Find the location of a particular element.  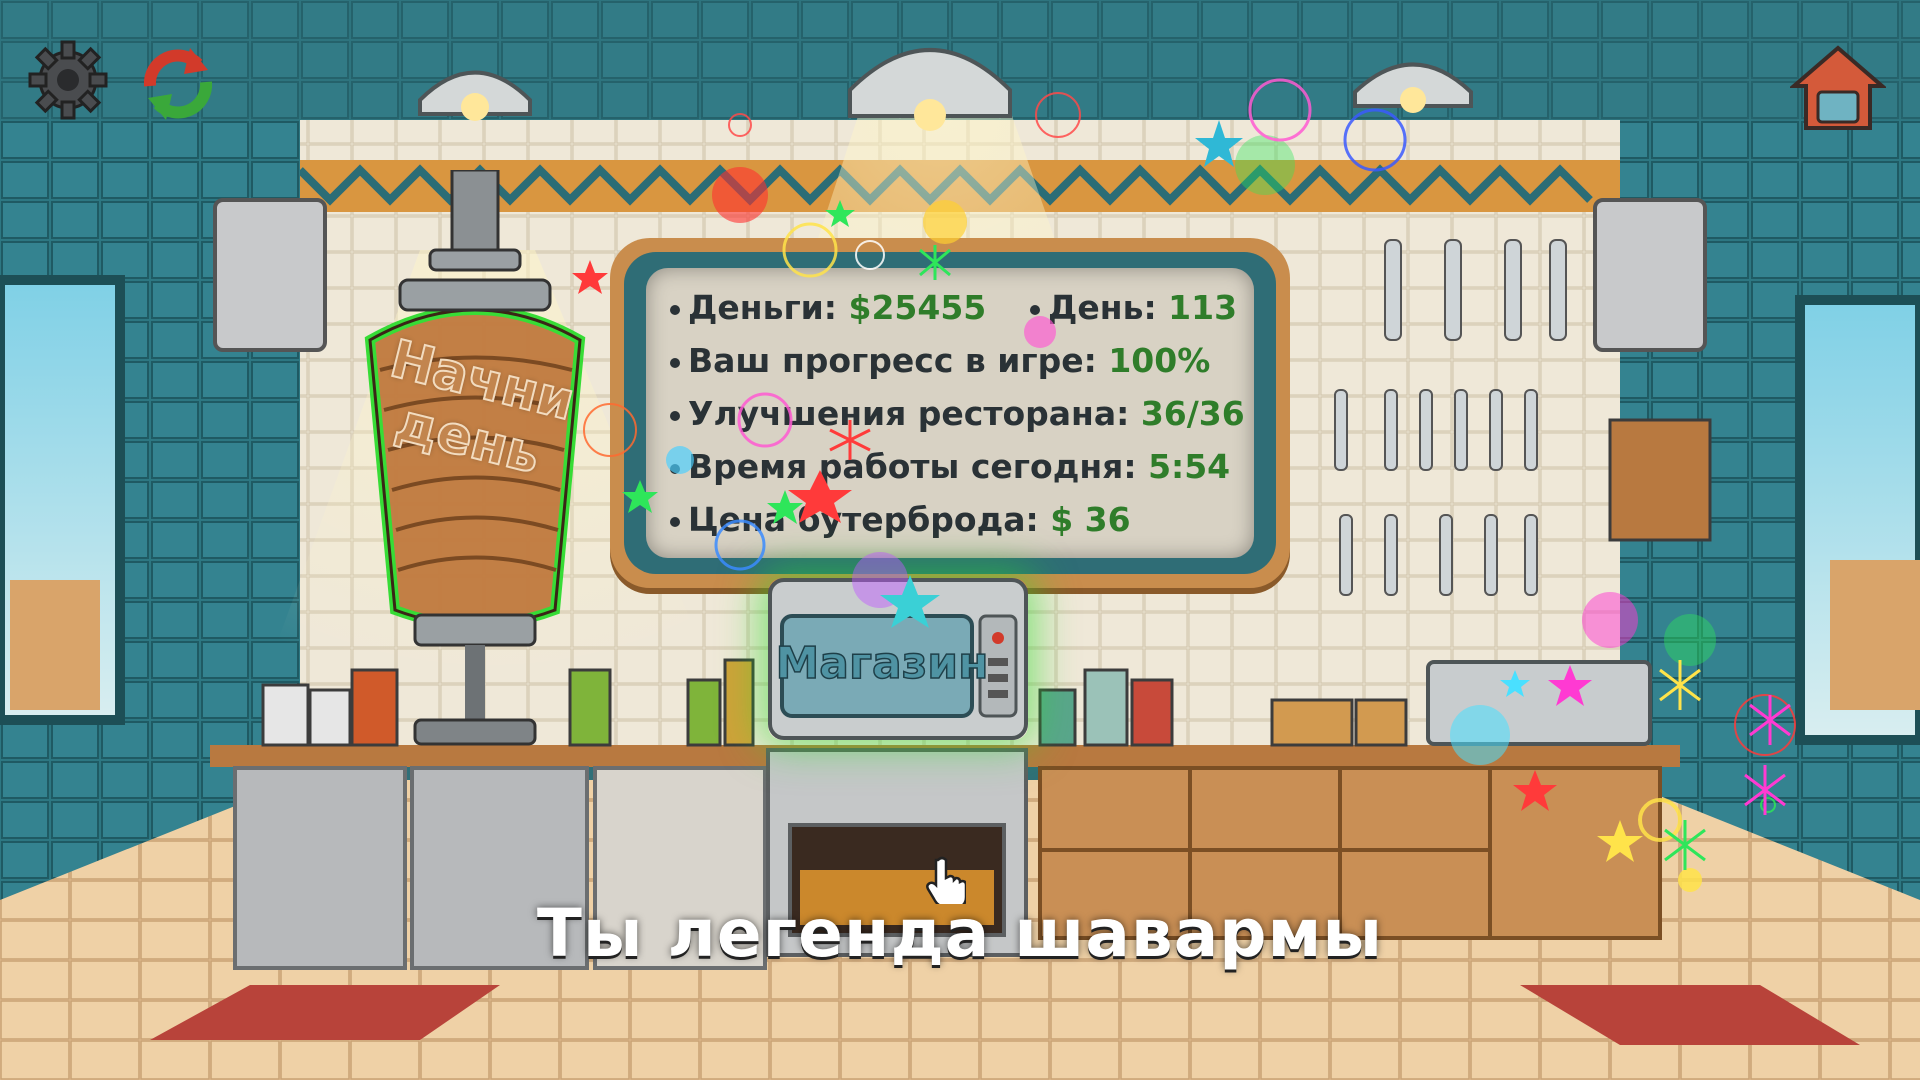

stat-worktime-value: 5:54 is located at coordinates (1189, 466).